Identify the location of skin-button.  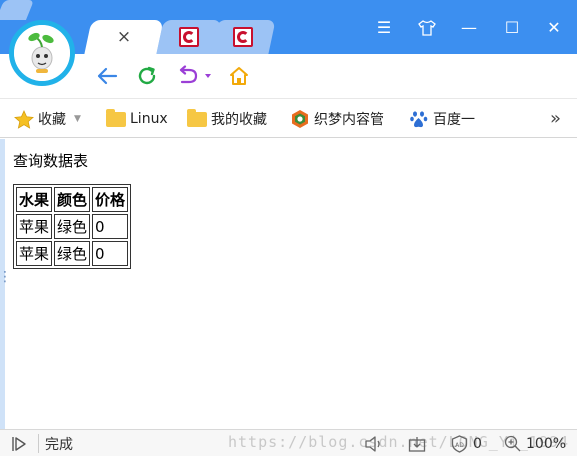
(427, 28).